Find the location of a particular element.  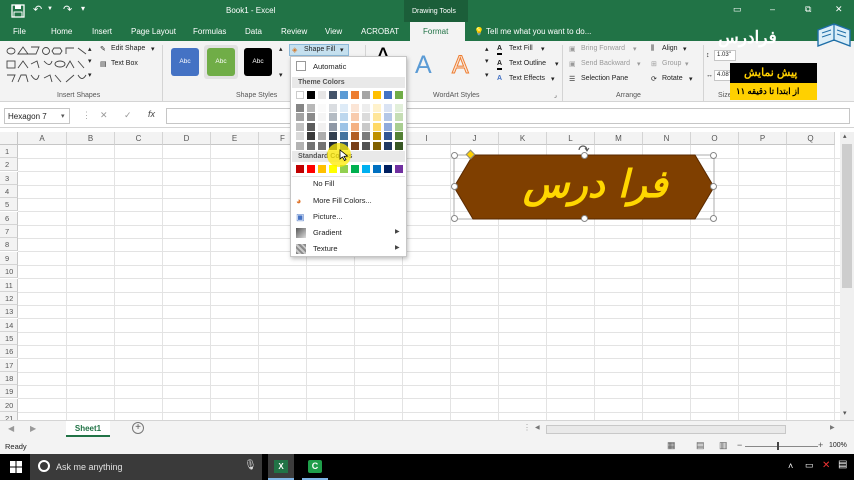

page-layout-view-icon: ▤ is located at coordinates (700, 445).